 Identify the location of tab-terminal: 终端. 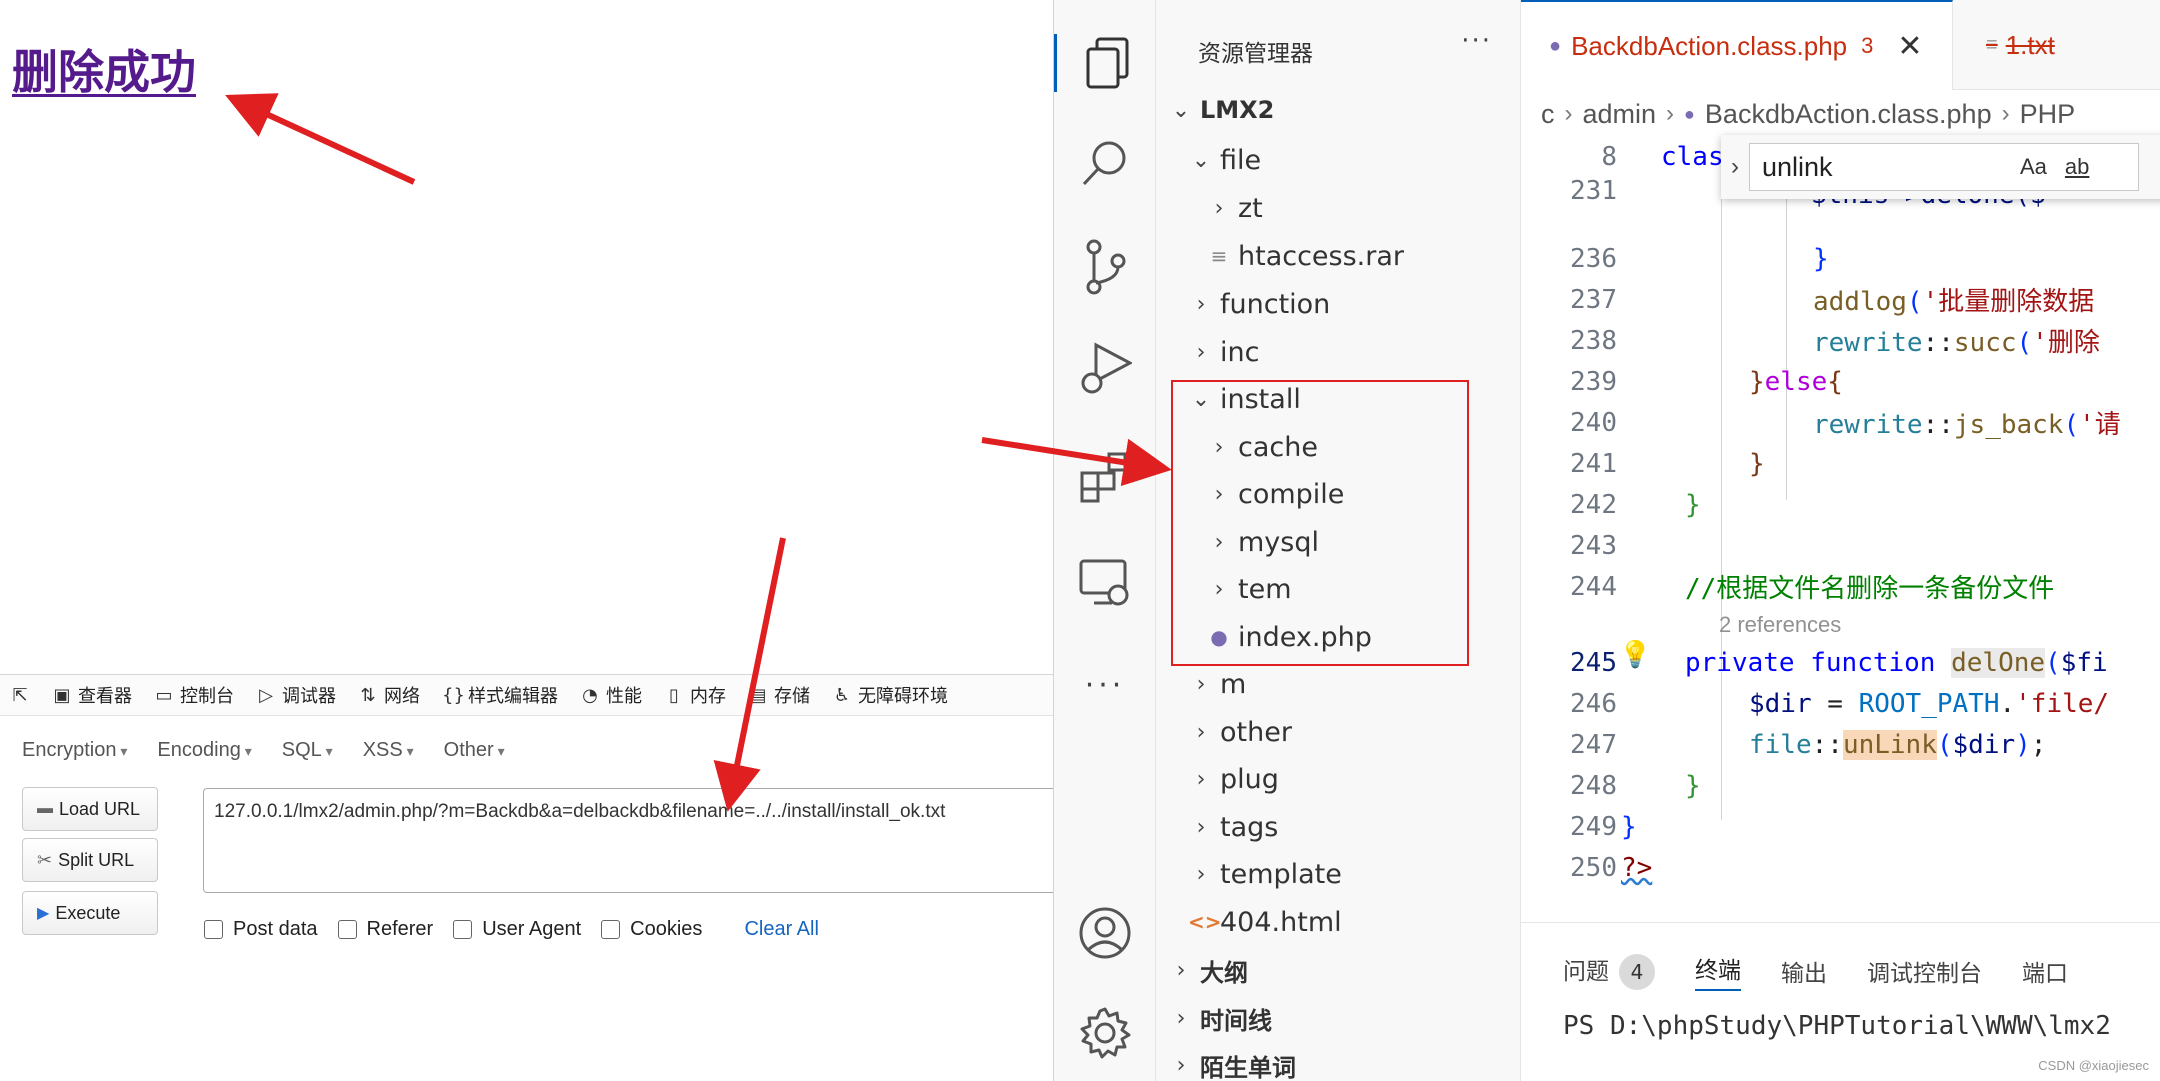
(1718, 971).